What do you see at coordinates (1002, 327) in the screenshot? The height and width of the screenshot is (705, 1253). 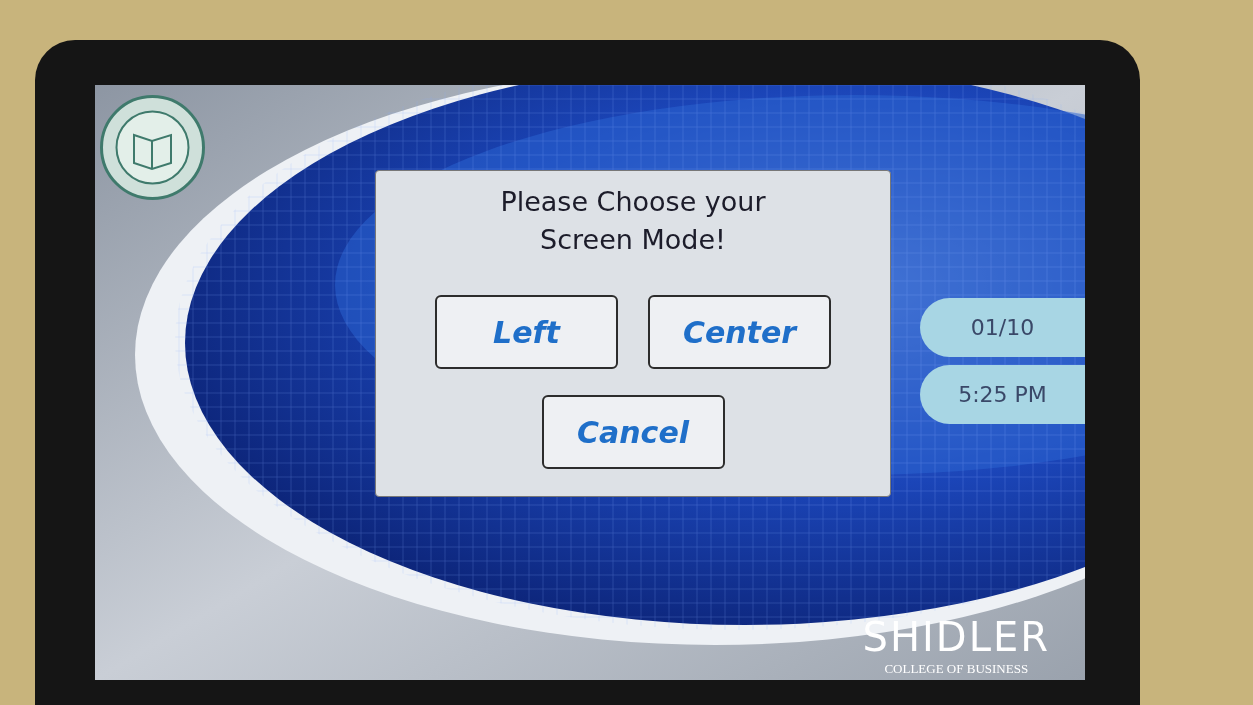 I see `date-label: 01/10` at bounding box center [1002, 327].